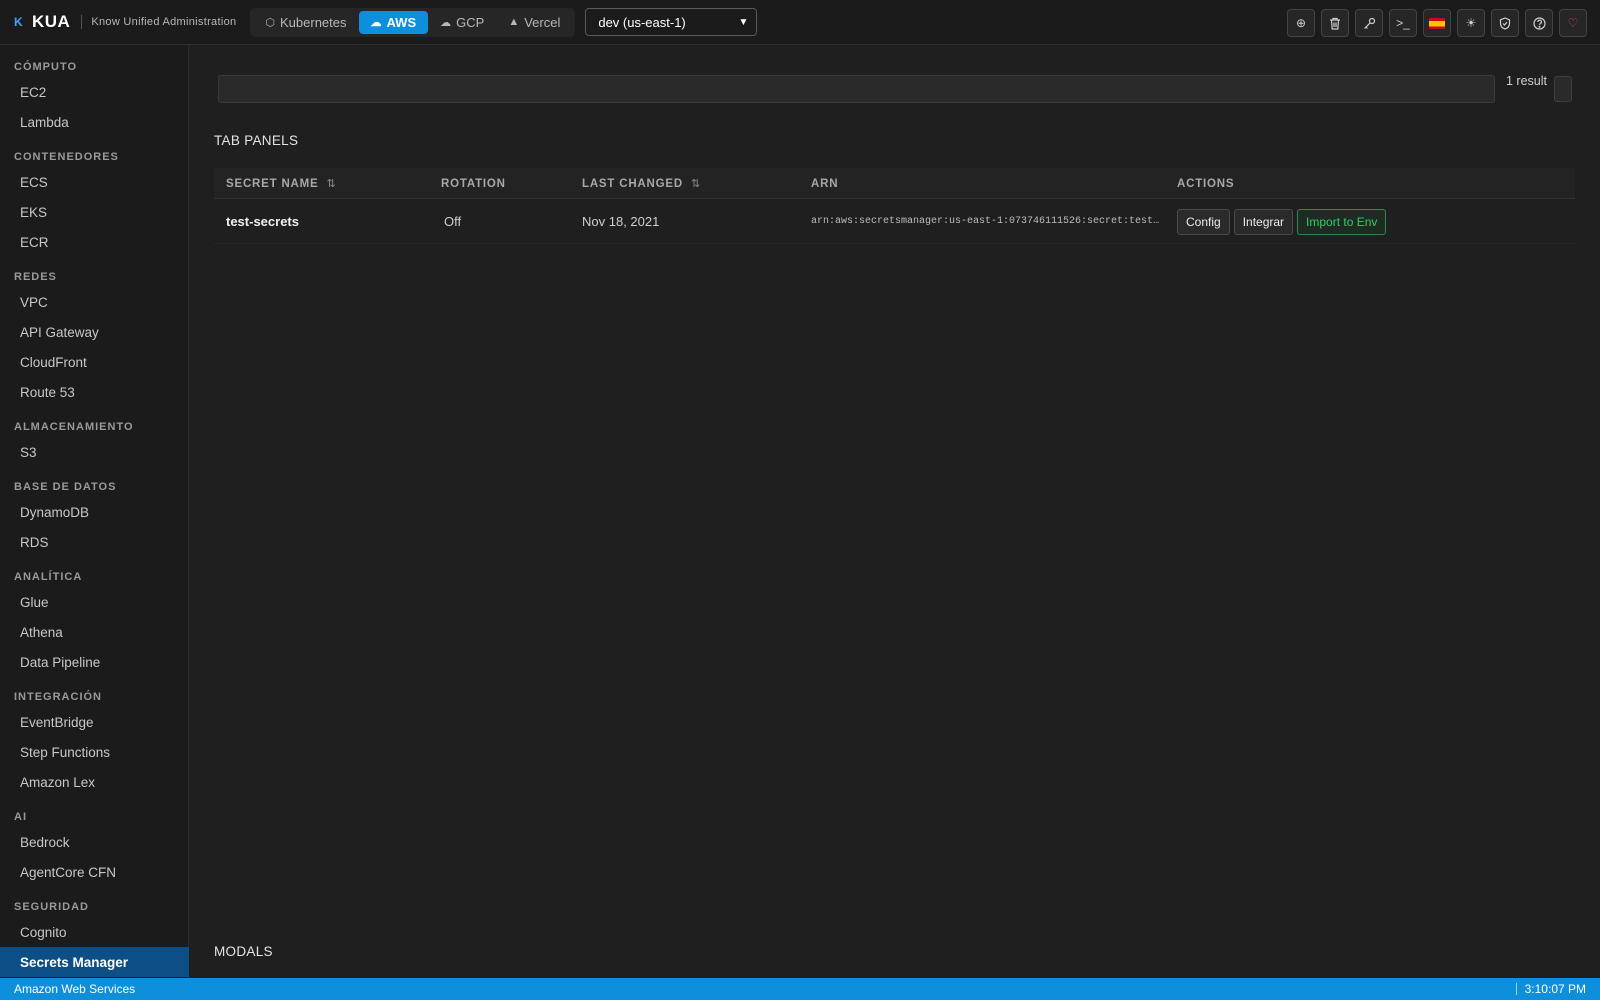 The width and height of the screenshot is (1600, 1000). Describe the element at coordinates (632, 183) in the screenshot. I see `column-label: LAST CHANGED` at that location.